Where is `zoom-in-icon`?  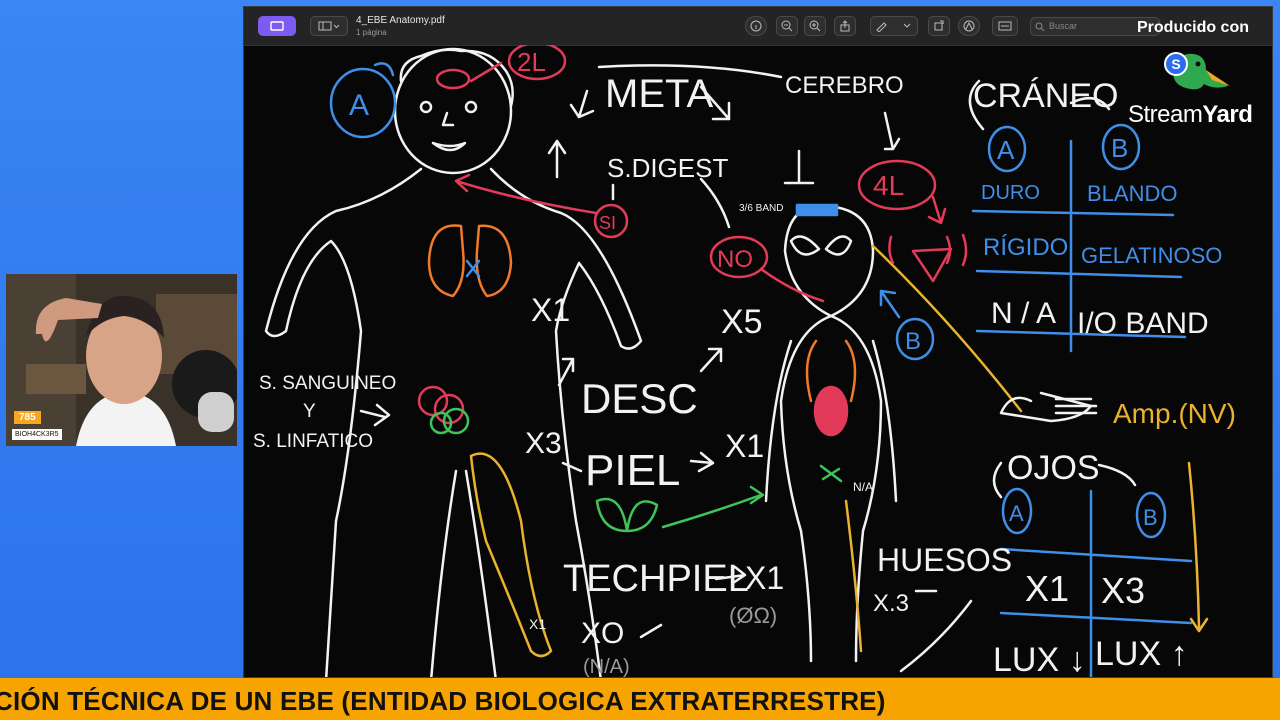 zoom-in-icon is located at coordinates (815, 26).